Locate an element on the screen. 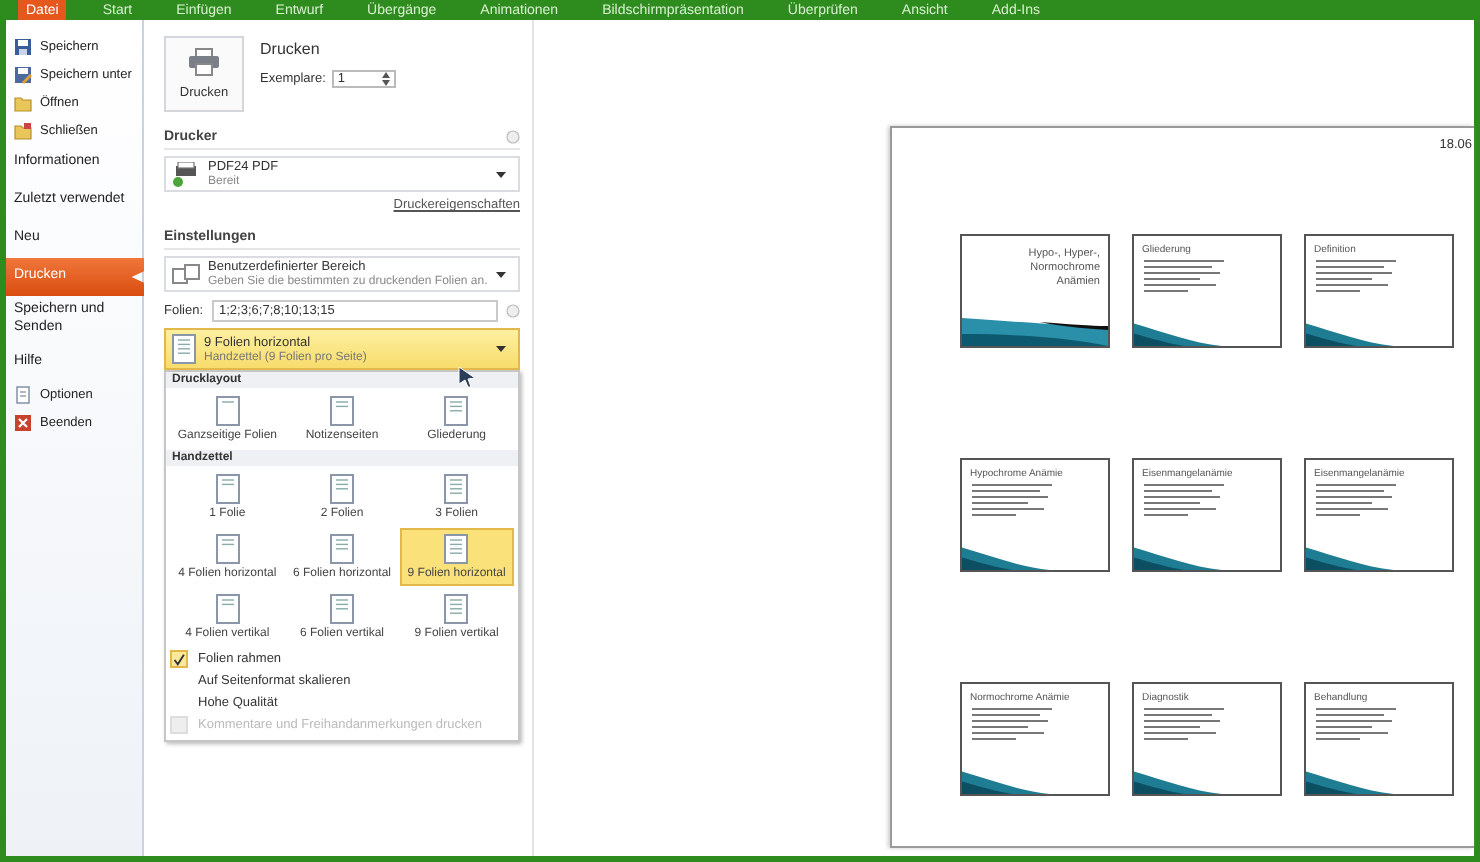 This screenshot has width=1480, height=862. exit-icon is located at coordinates (23, 423).